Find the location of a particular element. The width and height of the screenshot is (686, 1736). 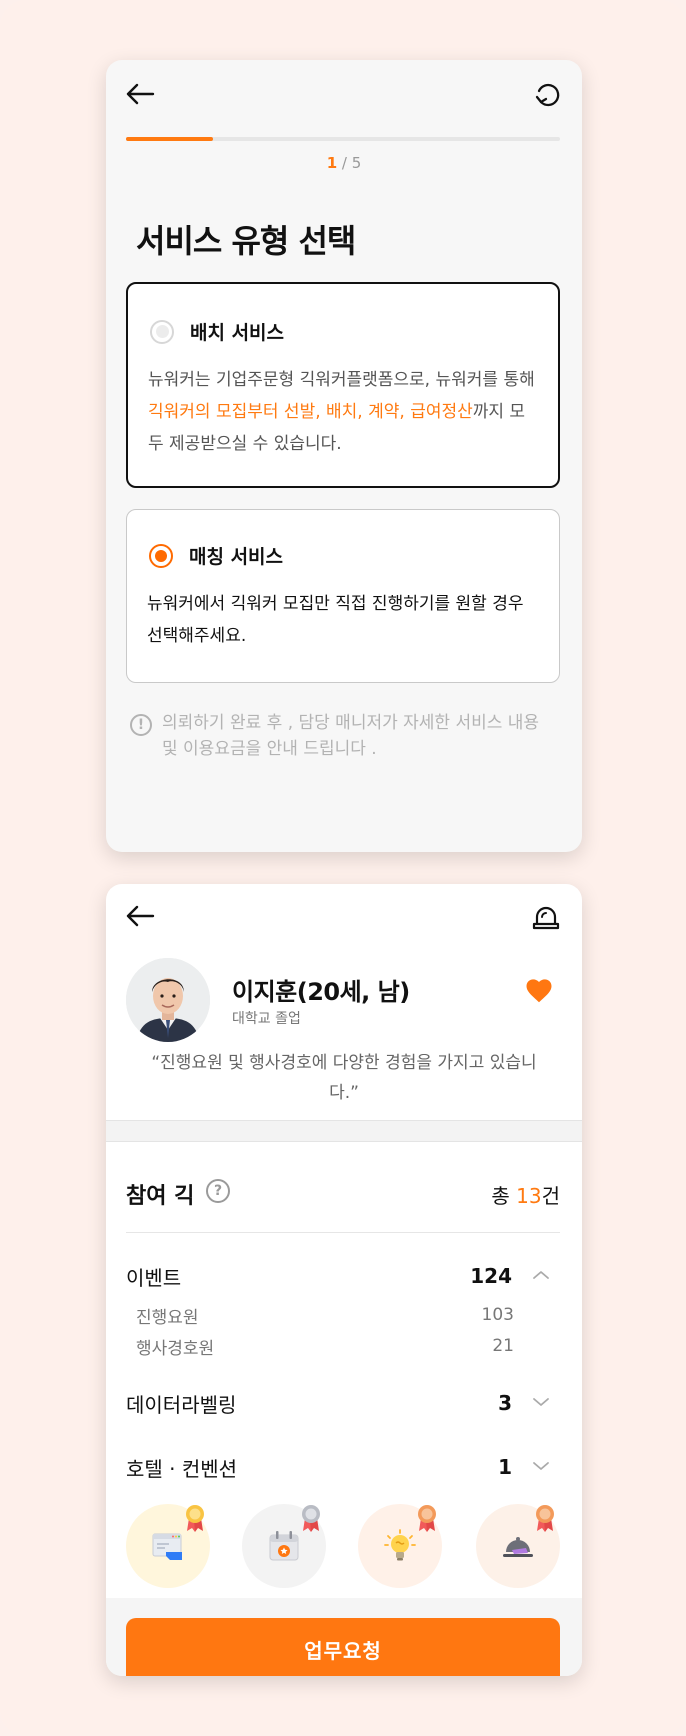

badge-lightbulb is located at coordinates (400, 1546).